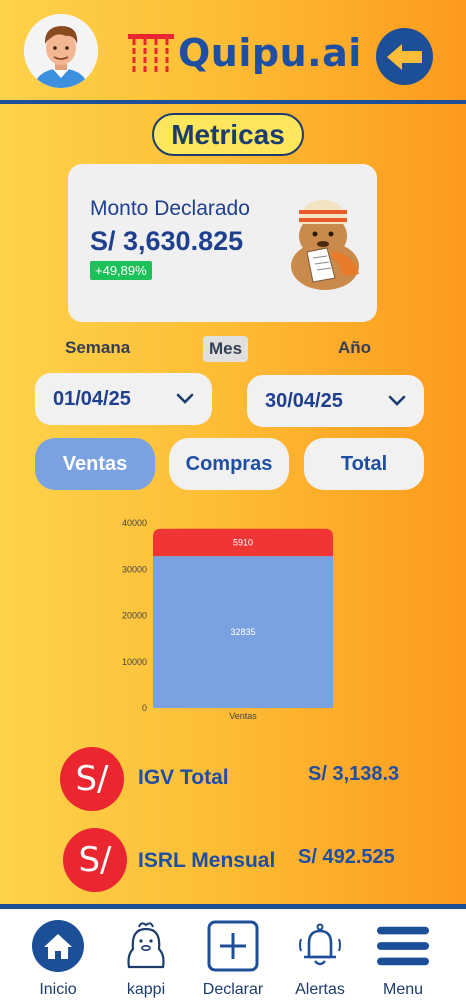  What do you see at coordinates (243, 542) in the screenshot?
I see `bar-data-label: 5910` at bounding box center [243, 542].